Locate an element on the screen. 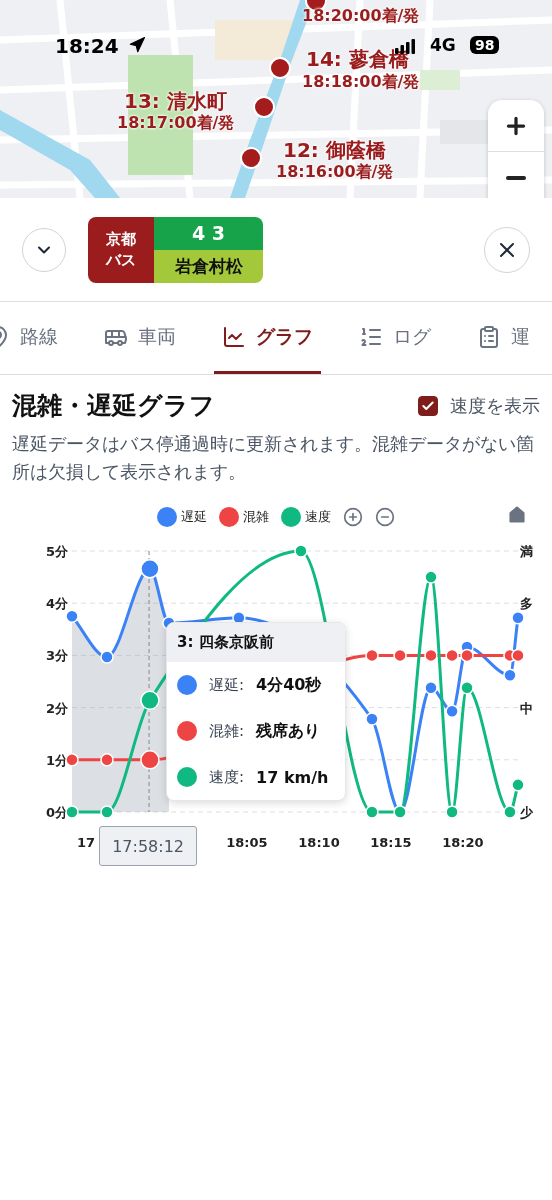 The height and width of the screenshot is (1200, 552). legend-label: 遅延 is located at coordinates (194, 517).